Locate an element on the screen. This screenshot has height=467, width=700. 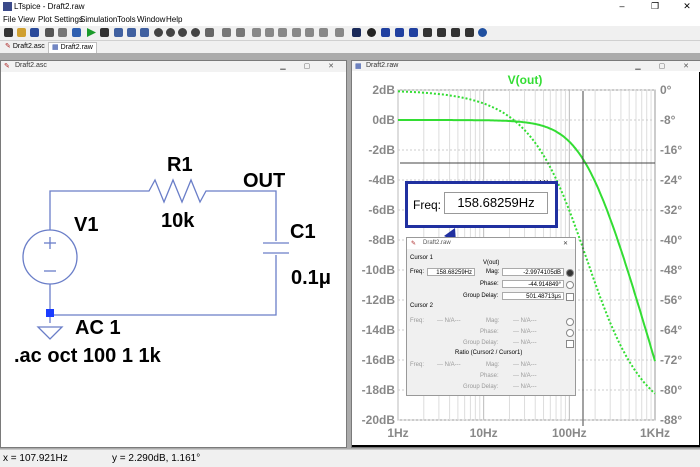
ground-icon is located at coordinates (240, 32).